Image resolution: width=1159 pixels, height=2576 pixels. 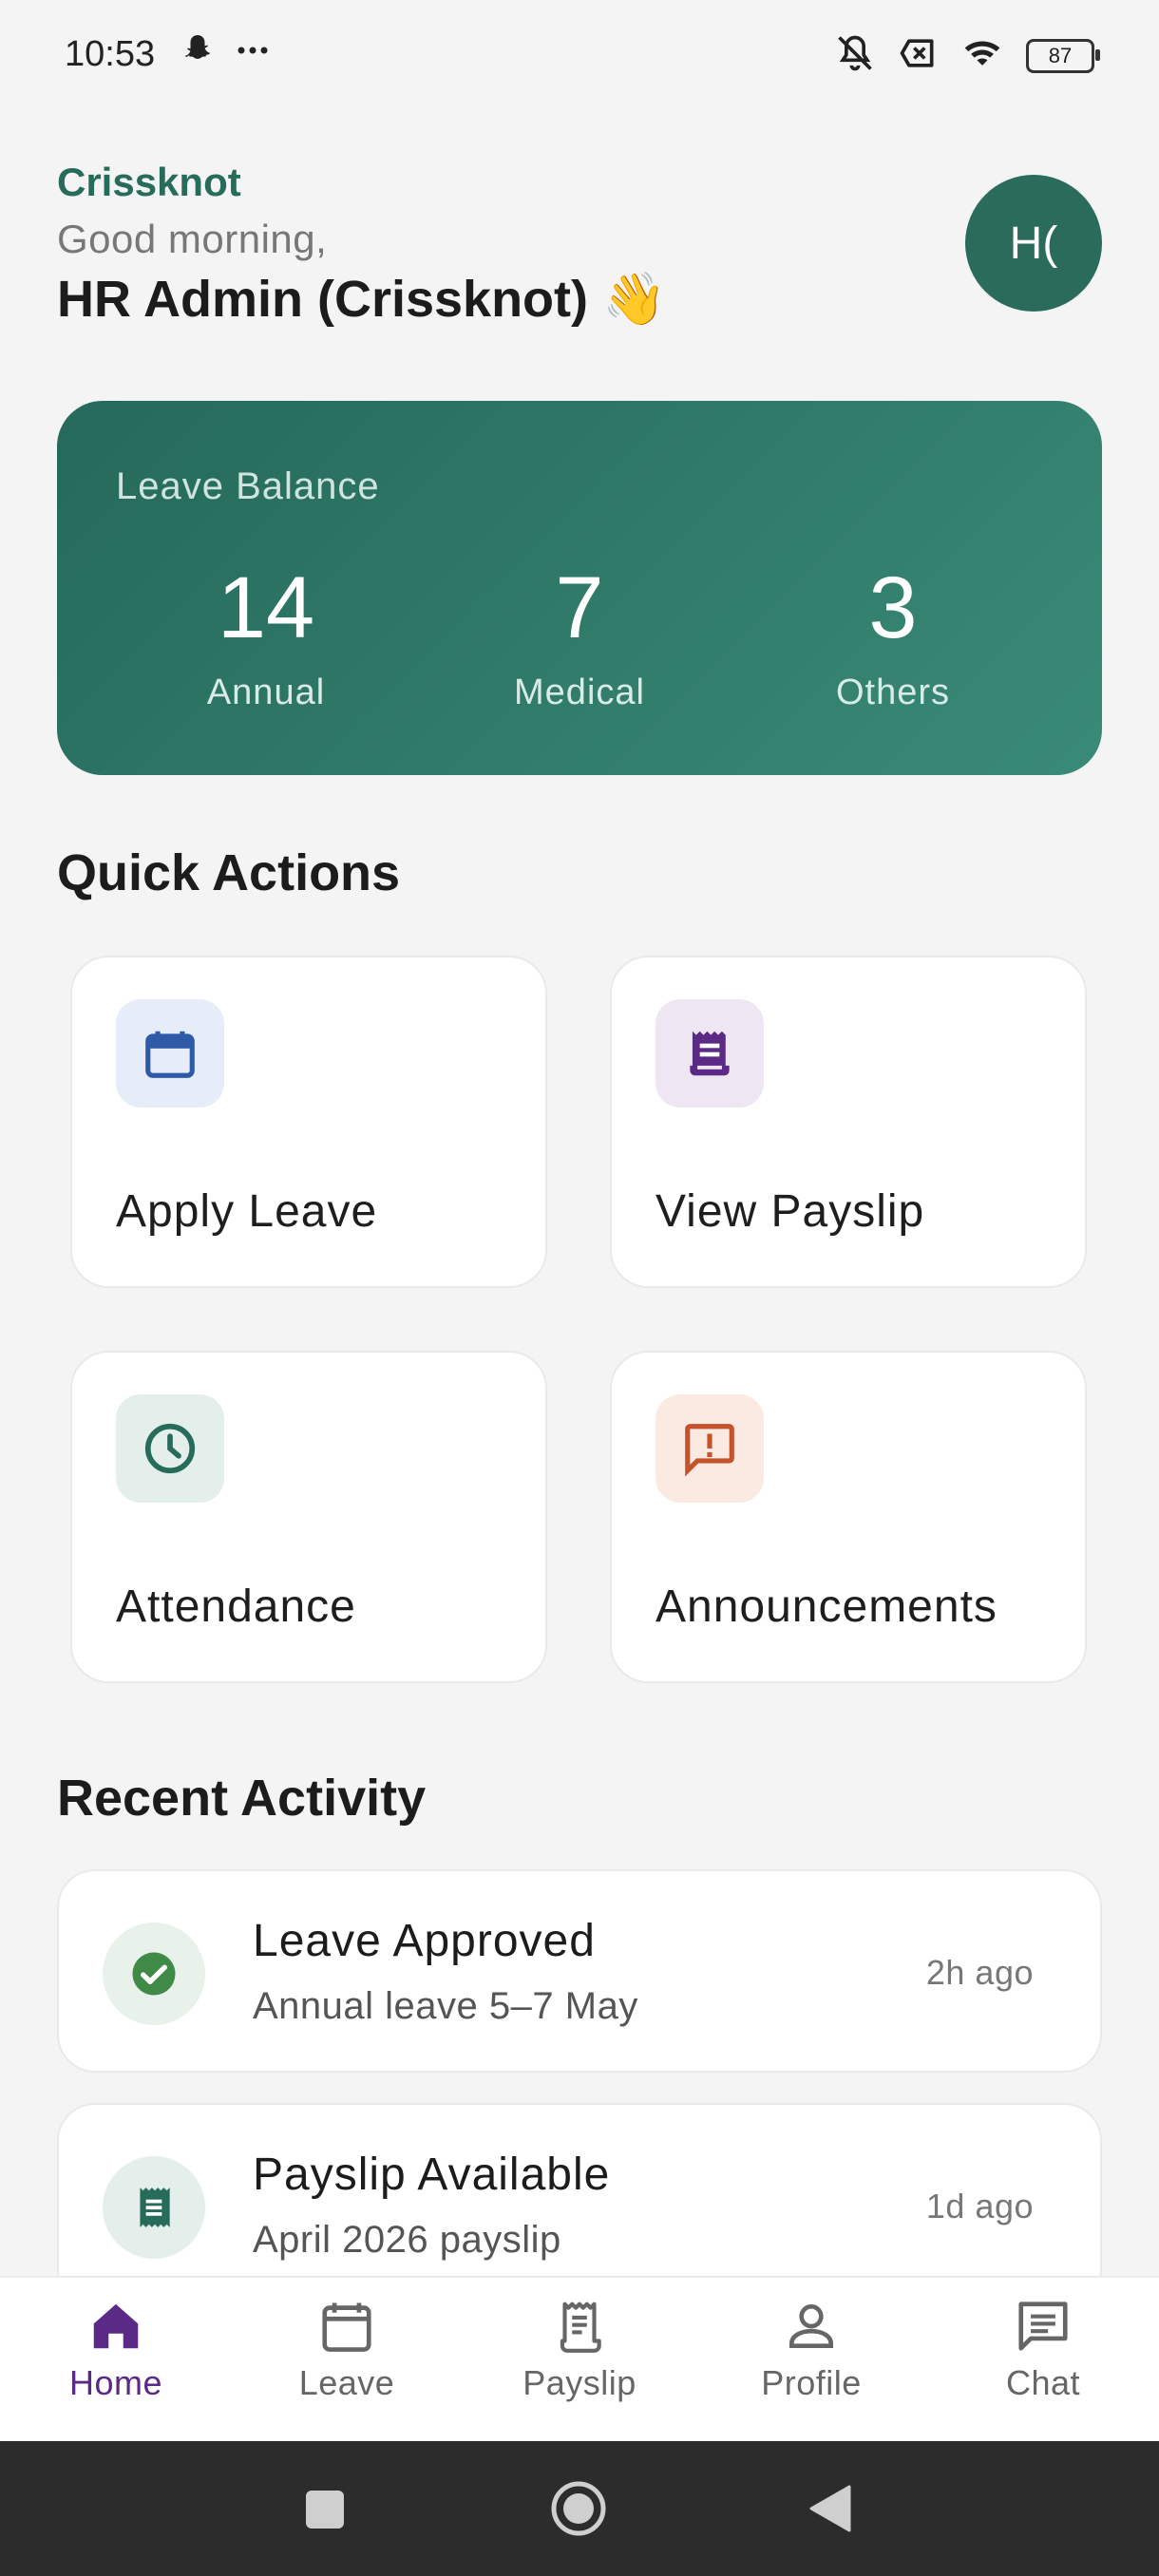 I want to click on status-bar: 10:53 87, so click(x=579, y=57).